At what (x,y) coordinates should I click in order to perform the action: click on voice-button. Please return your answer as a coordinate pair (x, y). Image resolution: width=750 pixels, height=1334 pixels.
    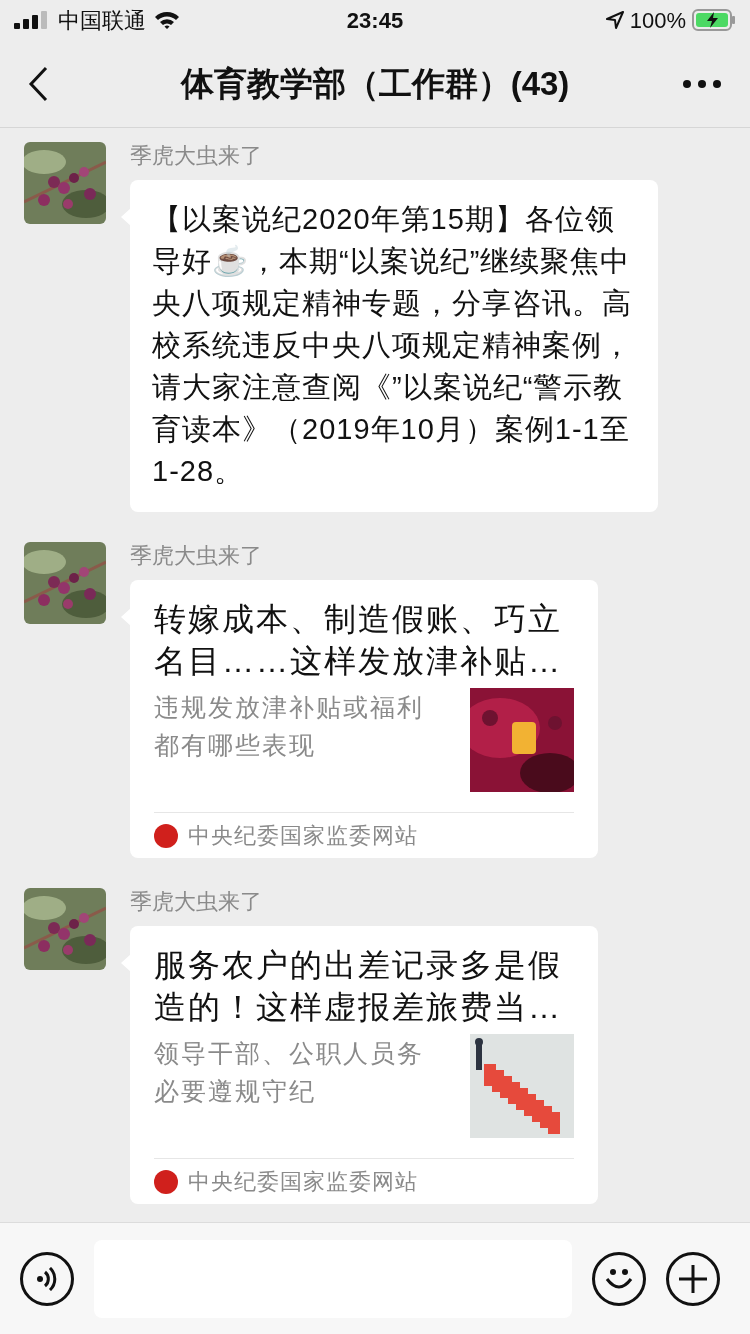
    Looking at the image, I should click on (47, 1278).